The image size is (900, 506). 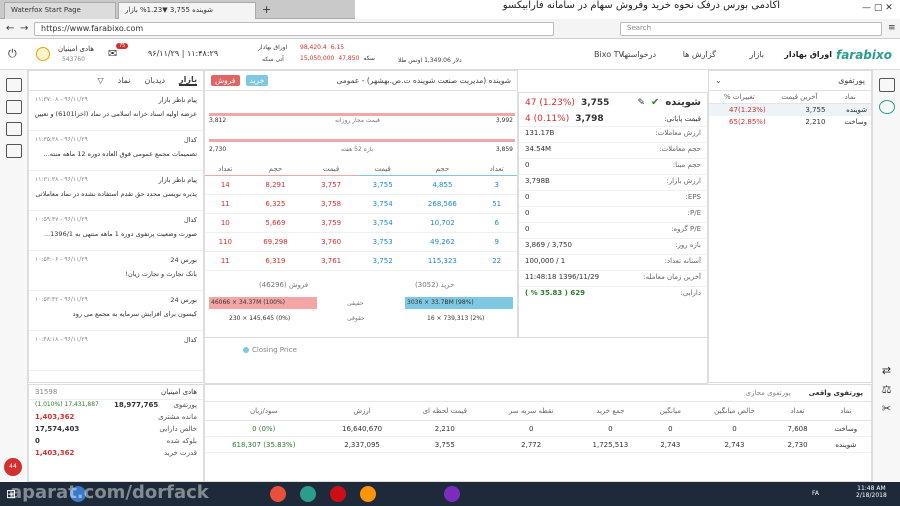 What do you see at coordinates (718, 80) in the screenshot?
I see `chevron-down-icon: ⌄` at bounding box center [718, 80].